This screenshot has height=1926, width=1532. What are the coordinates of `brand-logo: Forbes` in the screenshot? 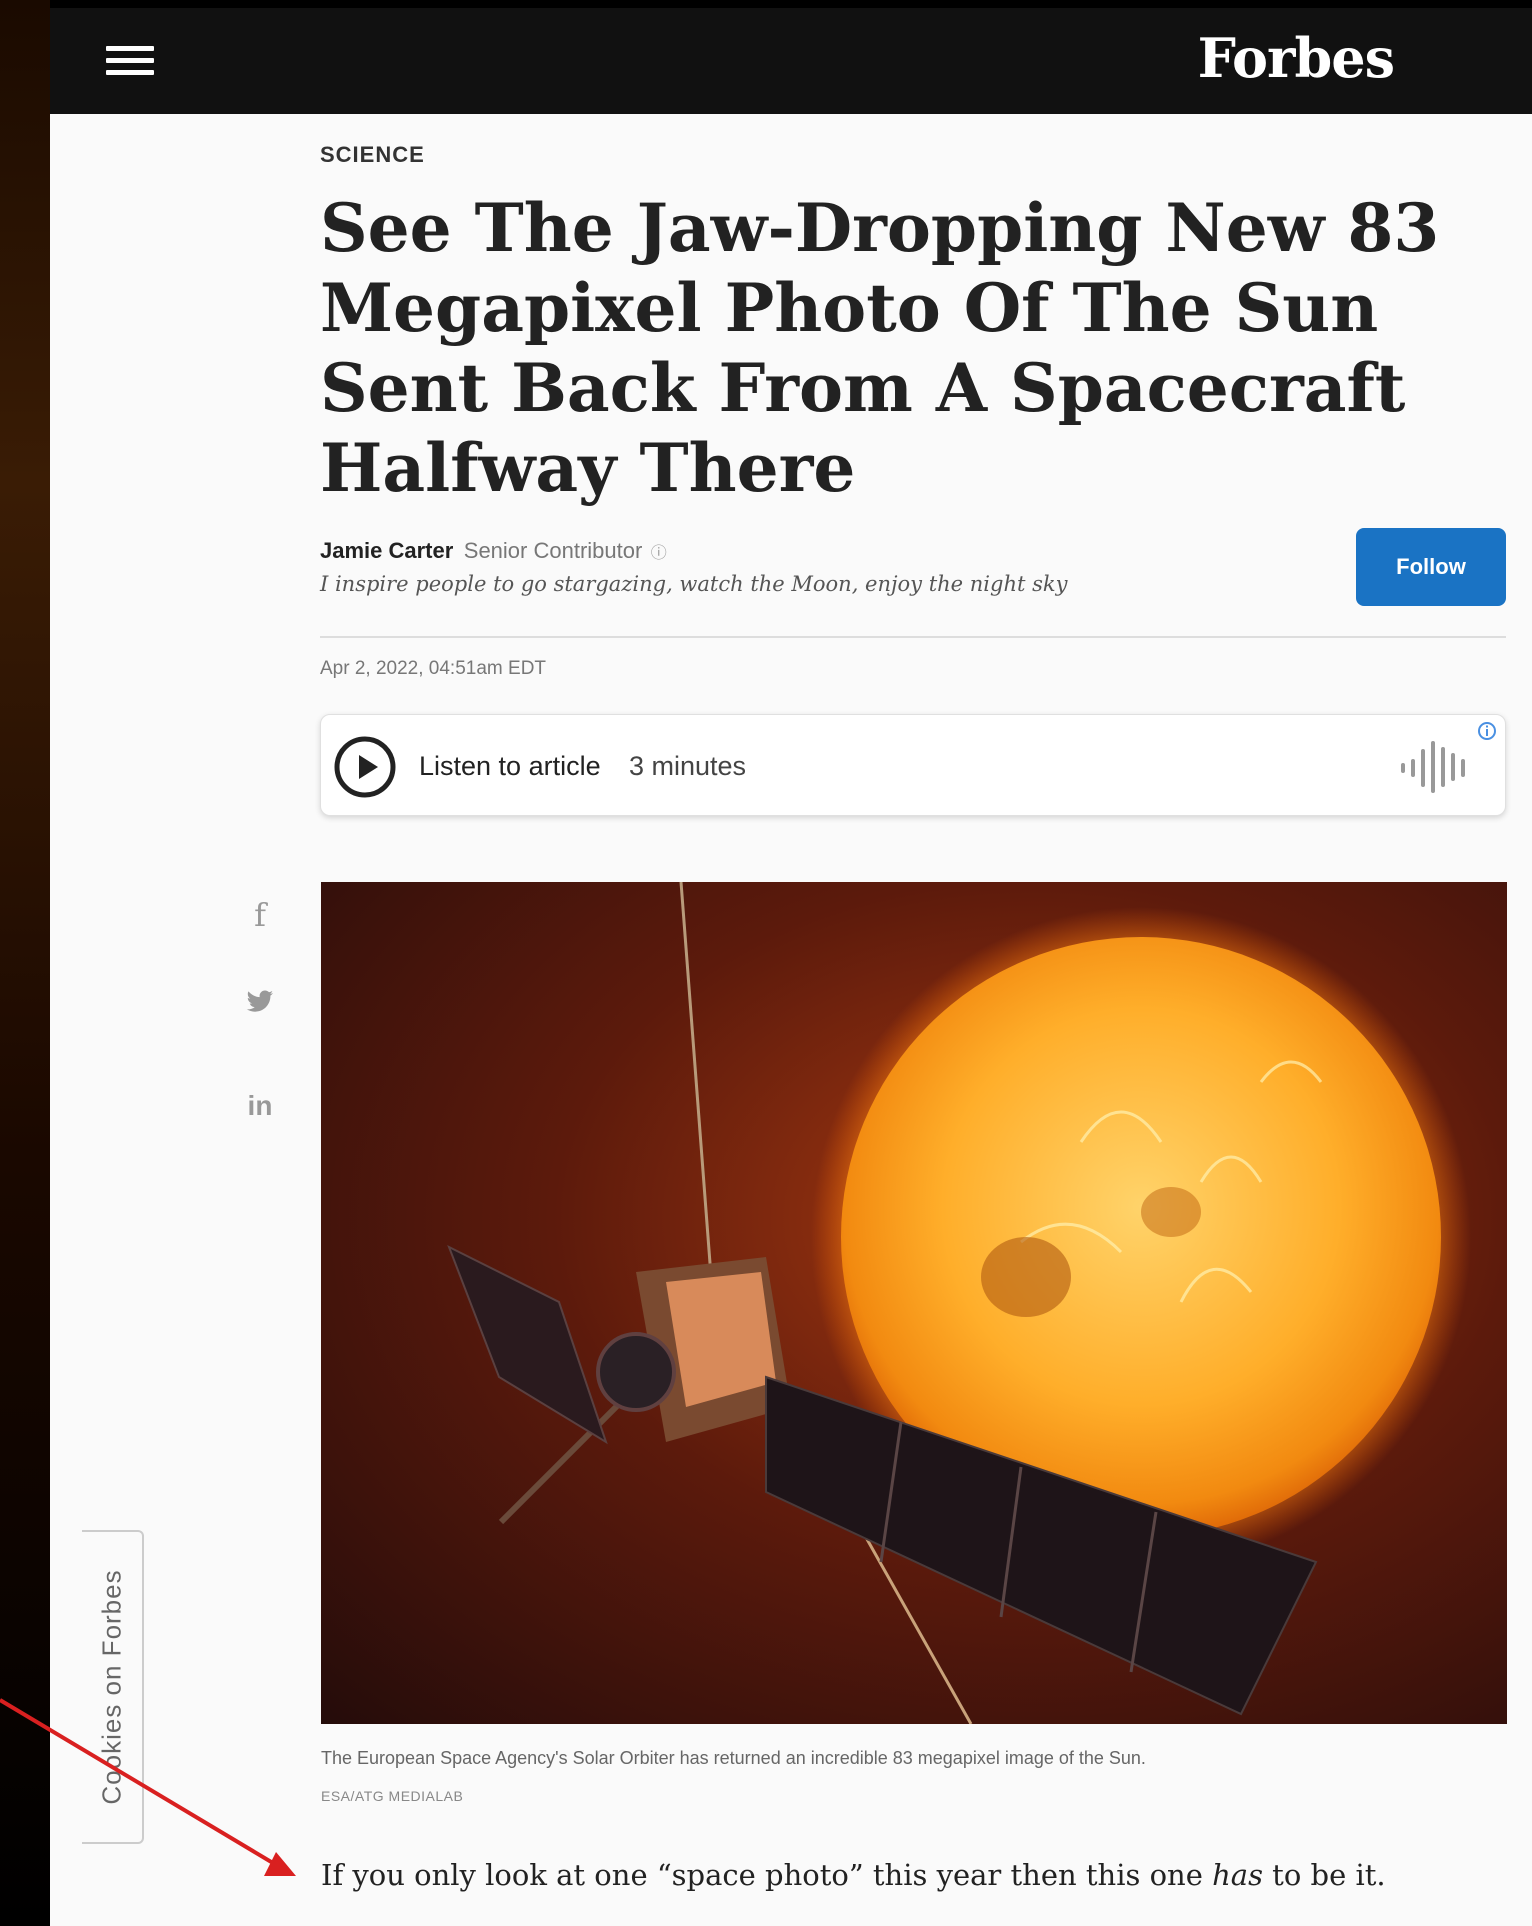 It's located at (1296, 58).